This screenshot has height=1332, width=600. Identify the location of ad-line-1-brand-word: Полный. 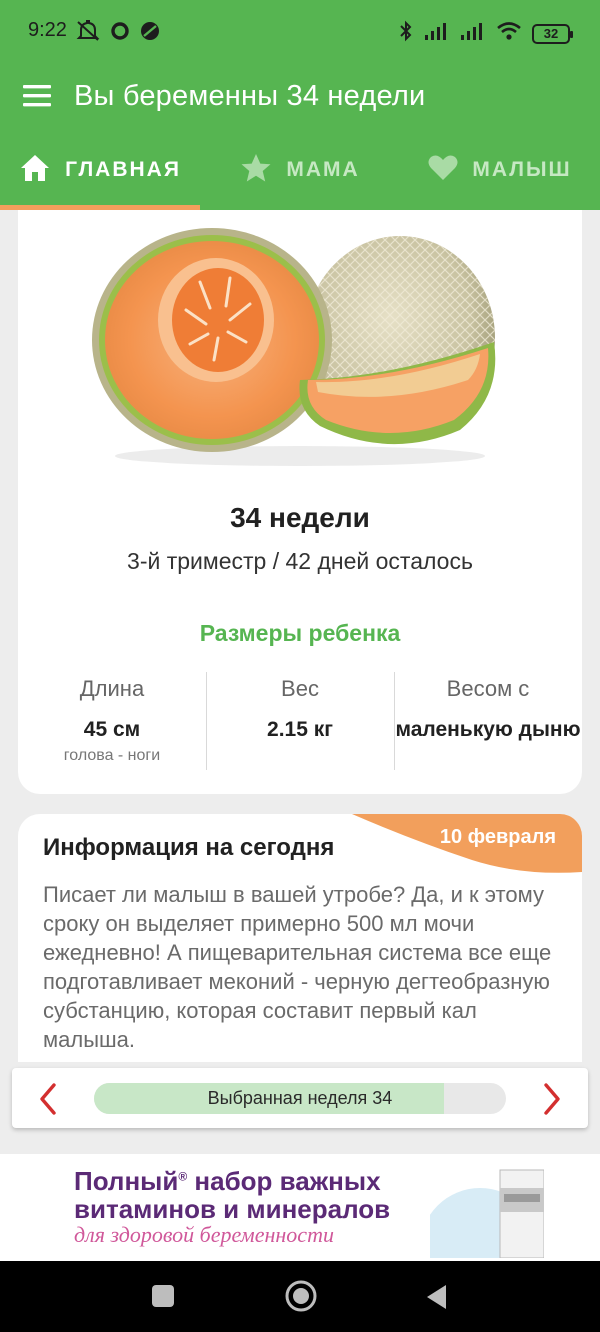
(126, 1181).